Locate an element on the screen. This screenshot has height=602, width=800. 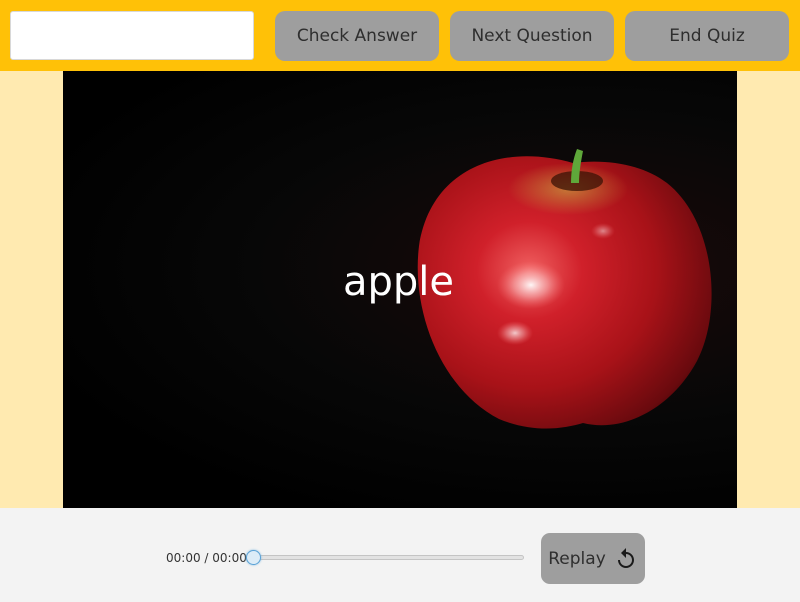
replay-icon is located at coordinates (625, 557).